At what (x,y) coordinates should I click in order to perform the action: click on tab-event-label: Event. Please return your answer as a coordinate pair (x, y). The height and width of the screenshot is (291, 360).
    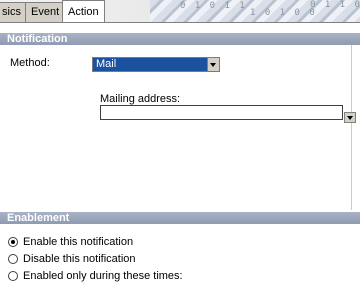
    Looking at the image, I should click on (45, 12).